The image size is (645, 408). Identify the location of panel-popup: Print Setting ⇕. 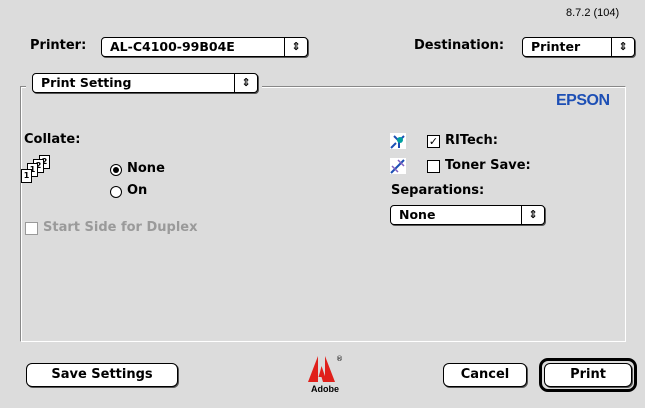
(145, 83).